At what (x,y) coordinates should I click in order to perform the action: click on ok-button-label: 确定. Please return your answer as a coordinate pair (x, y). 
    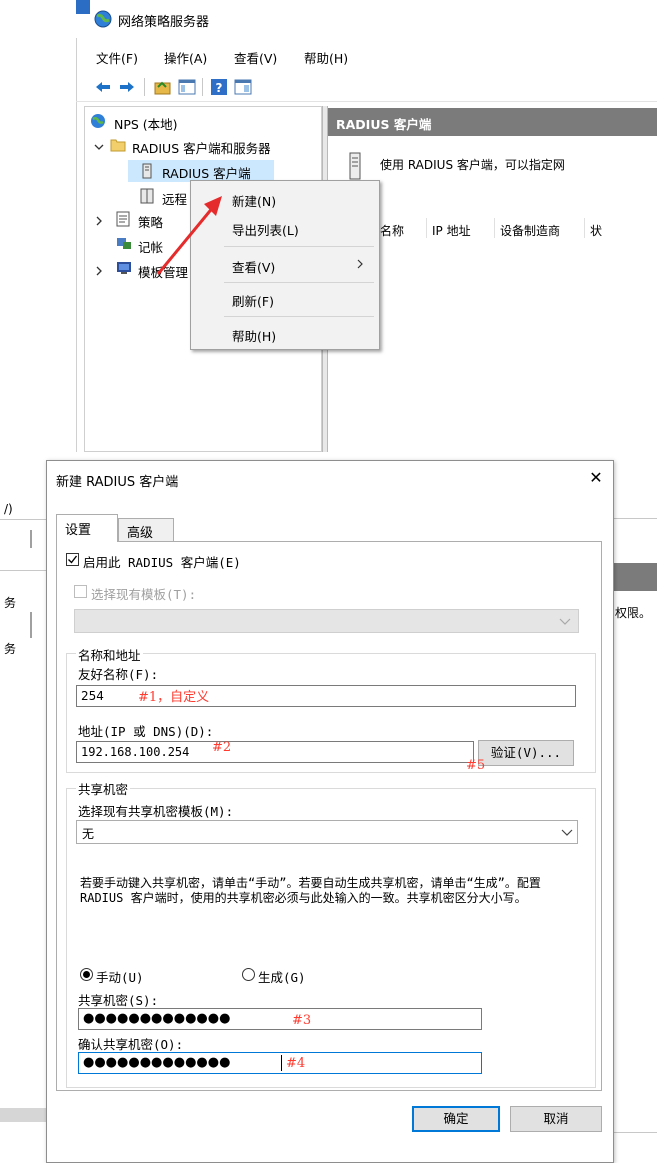
    Looking at the image, I should click on (456, 1118).